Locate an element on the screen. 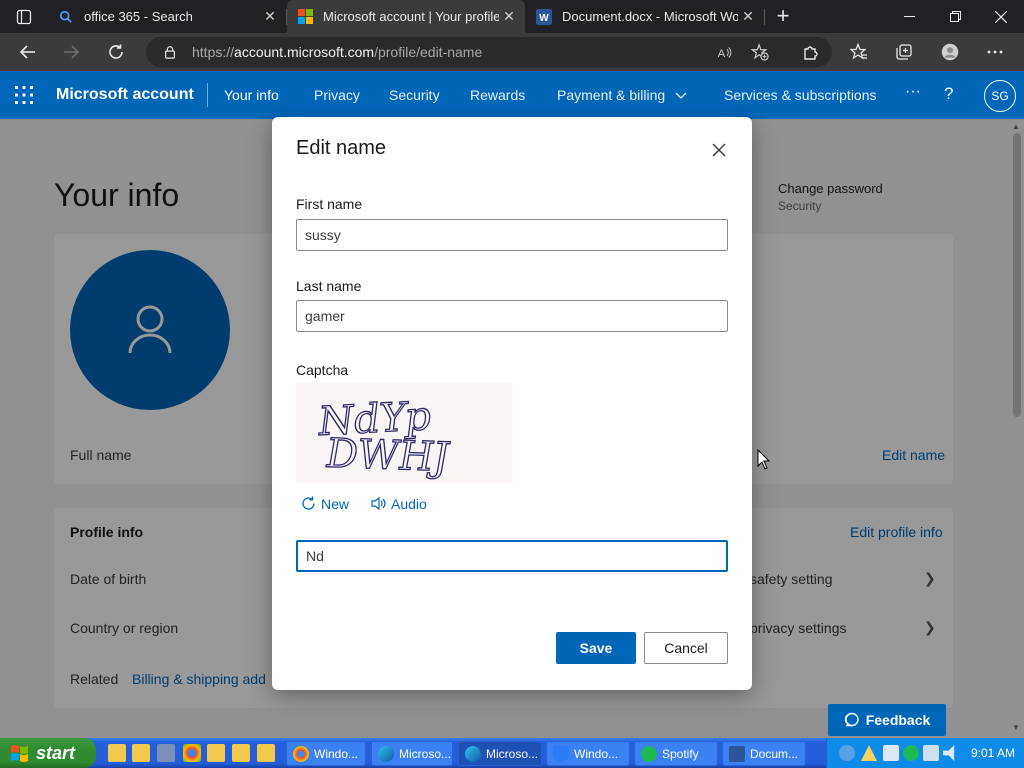 This screenshot has height=768, width=1024. collections-icon is located at coordinates (904, 52).